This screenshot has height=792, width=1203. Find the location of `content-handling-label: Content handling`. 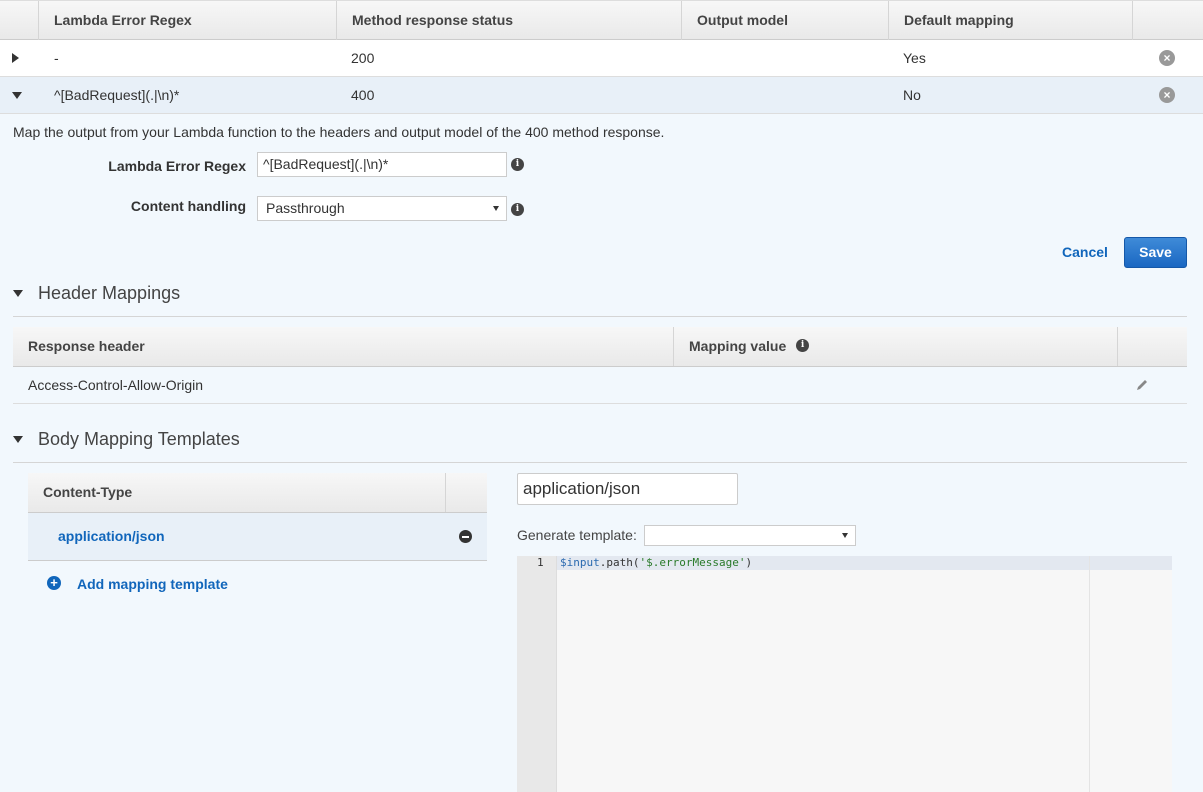

content-handling-label: Content handling is located at coordinates (188, 206).